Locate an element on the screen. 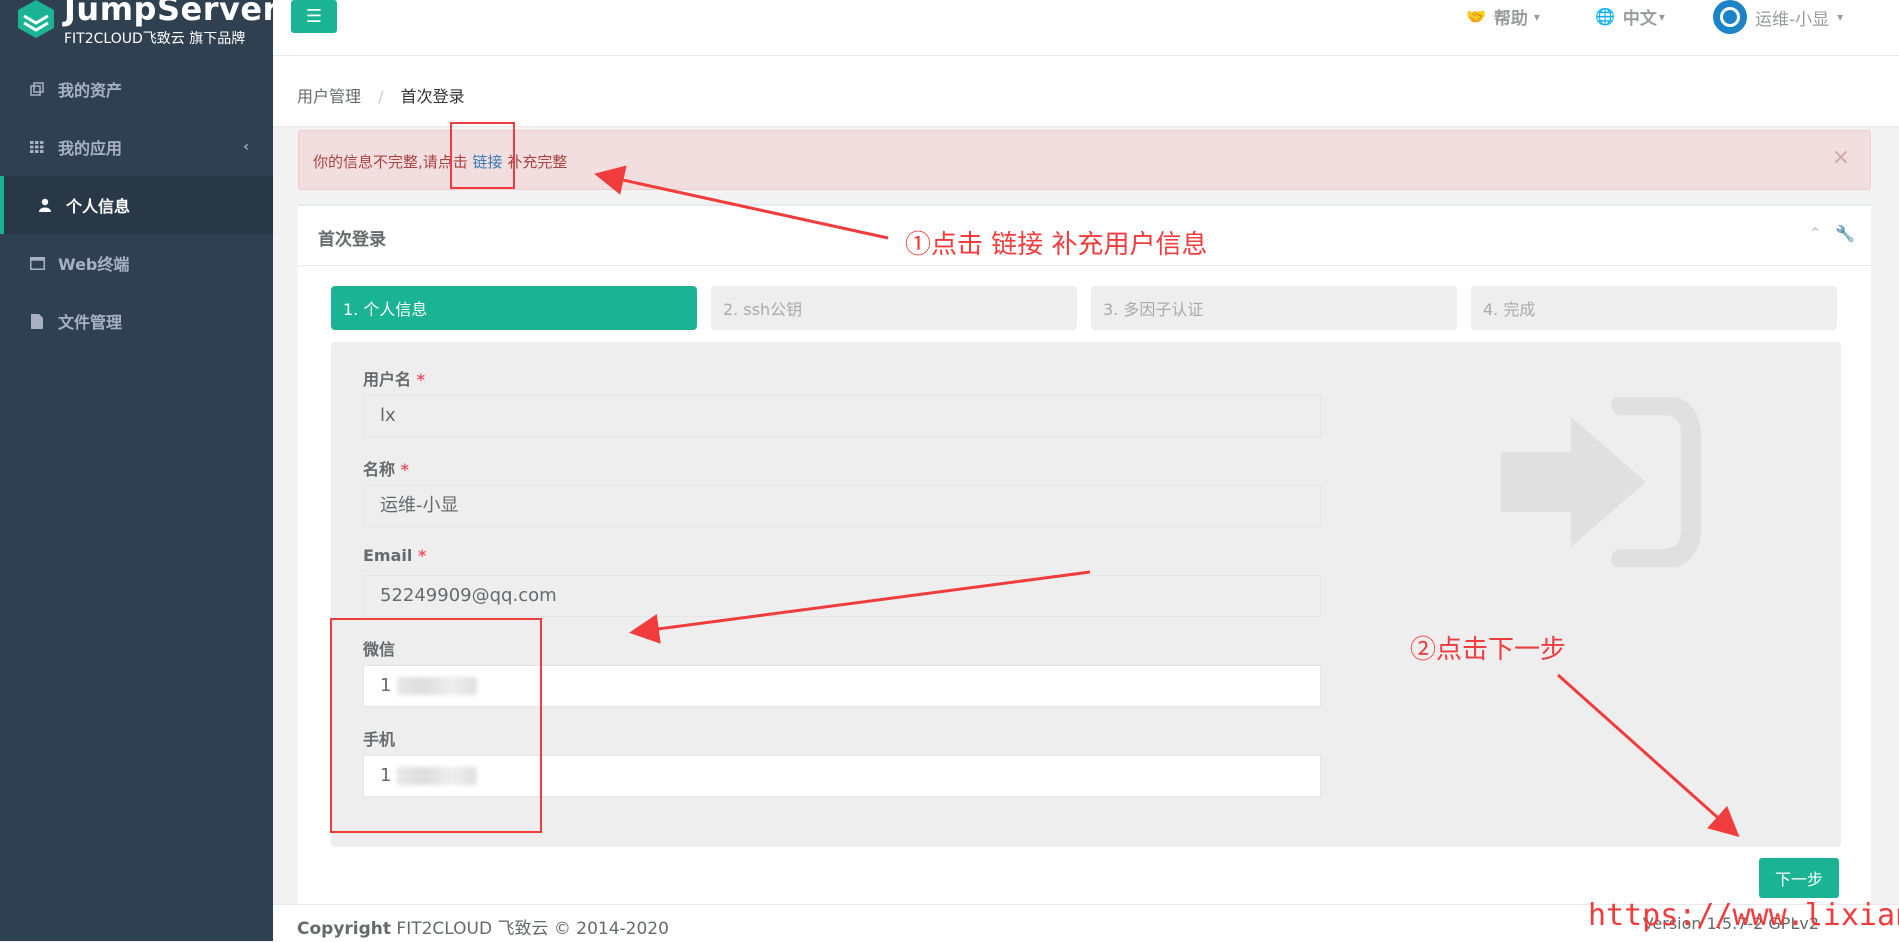 The height and width of the screenshot is (942, 1899). alert-message: 你的信息不完整,请点击 链接 补充完整 is located at coordinates (440, 161).